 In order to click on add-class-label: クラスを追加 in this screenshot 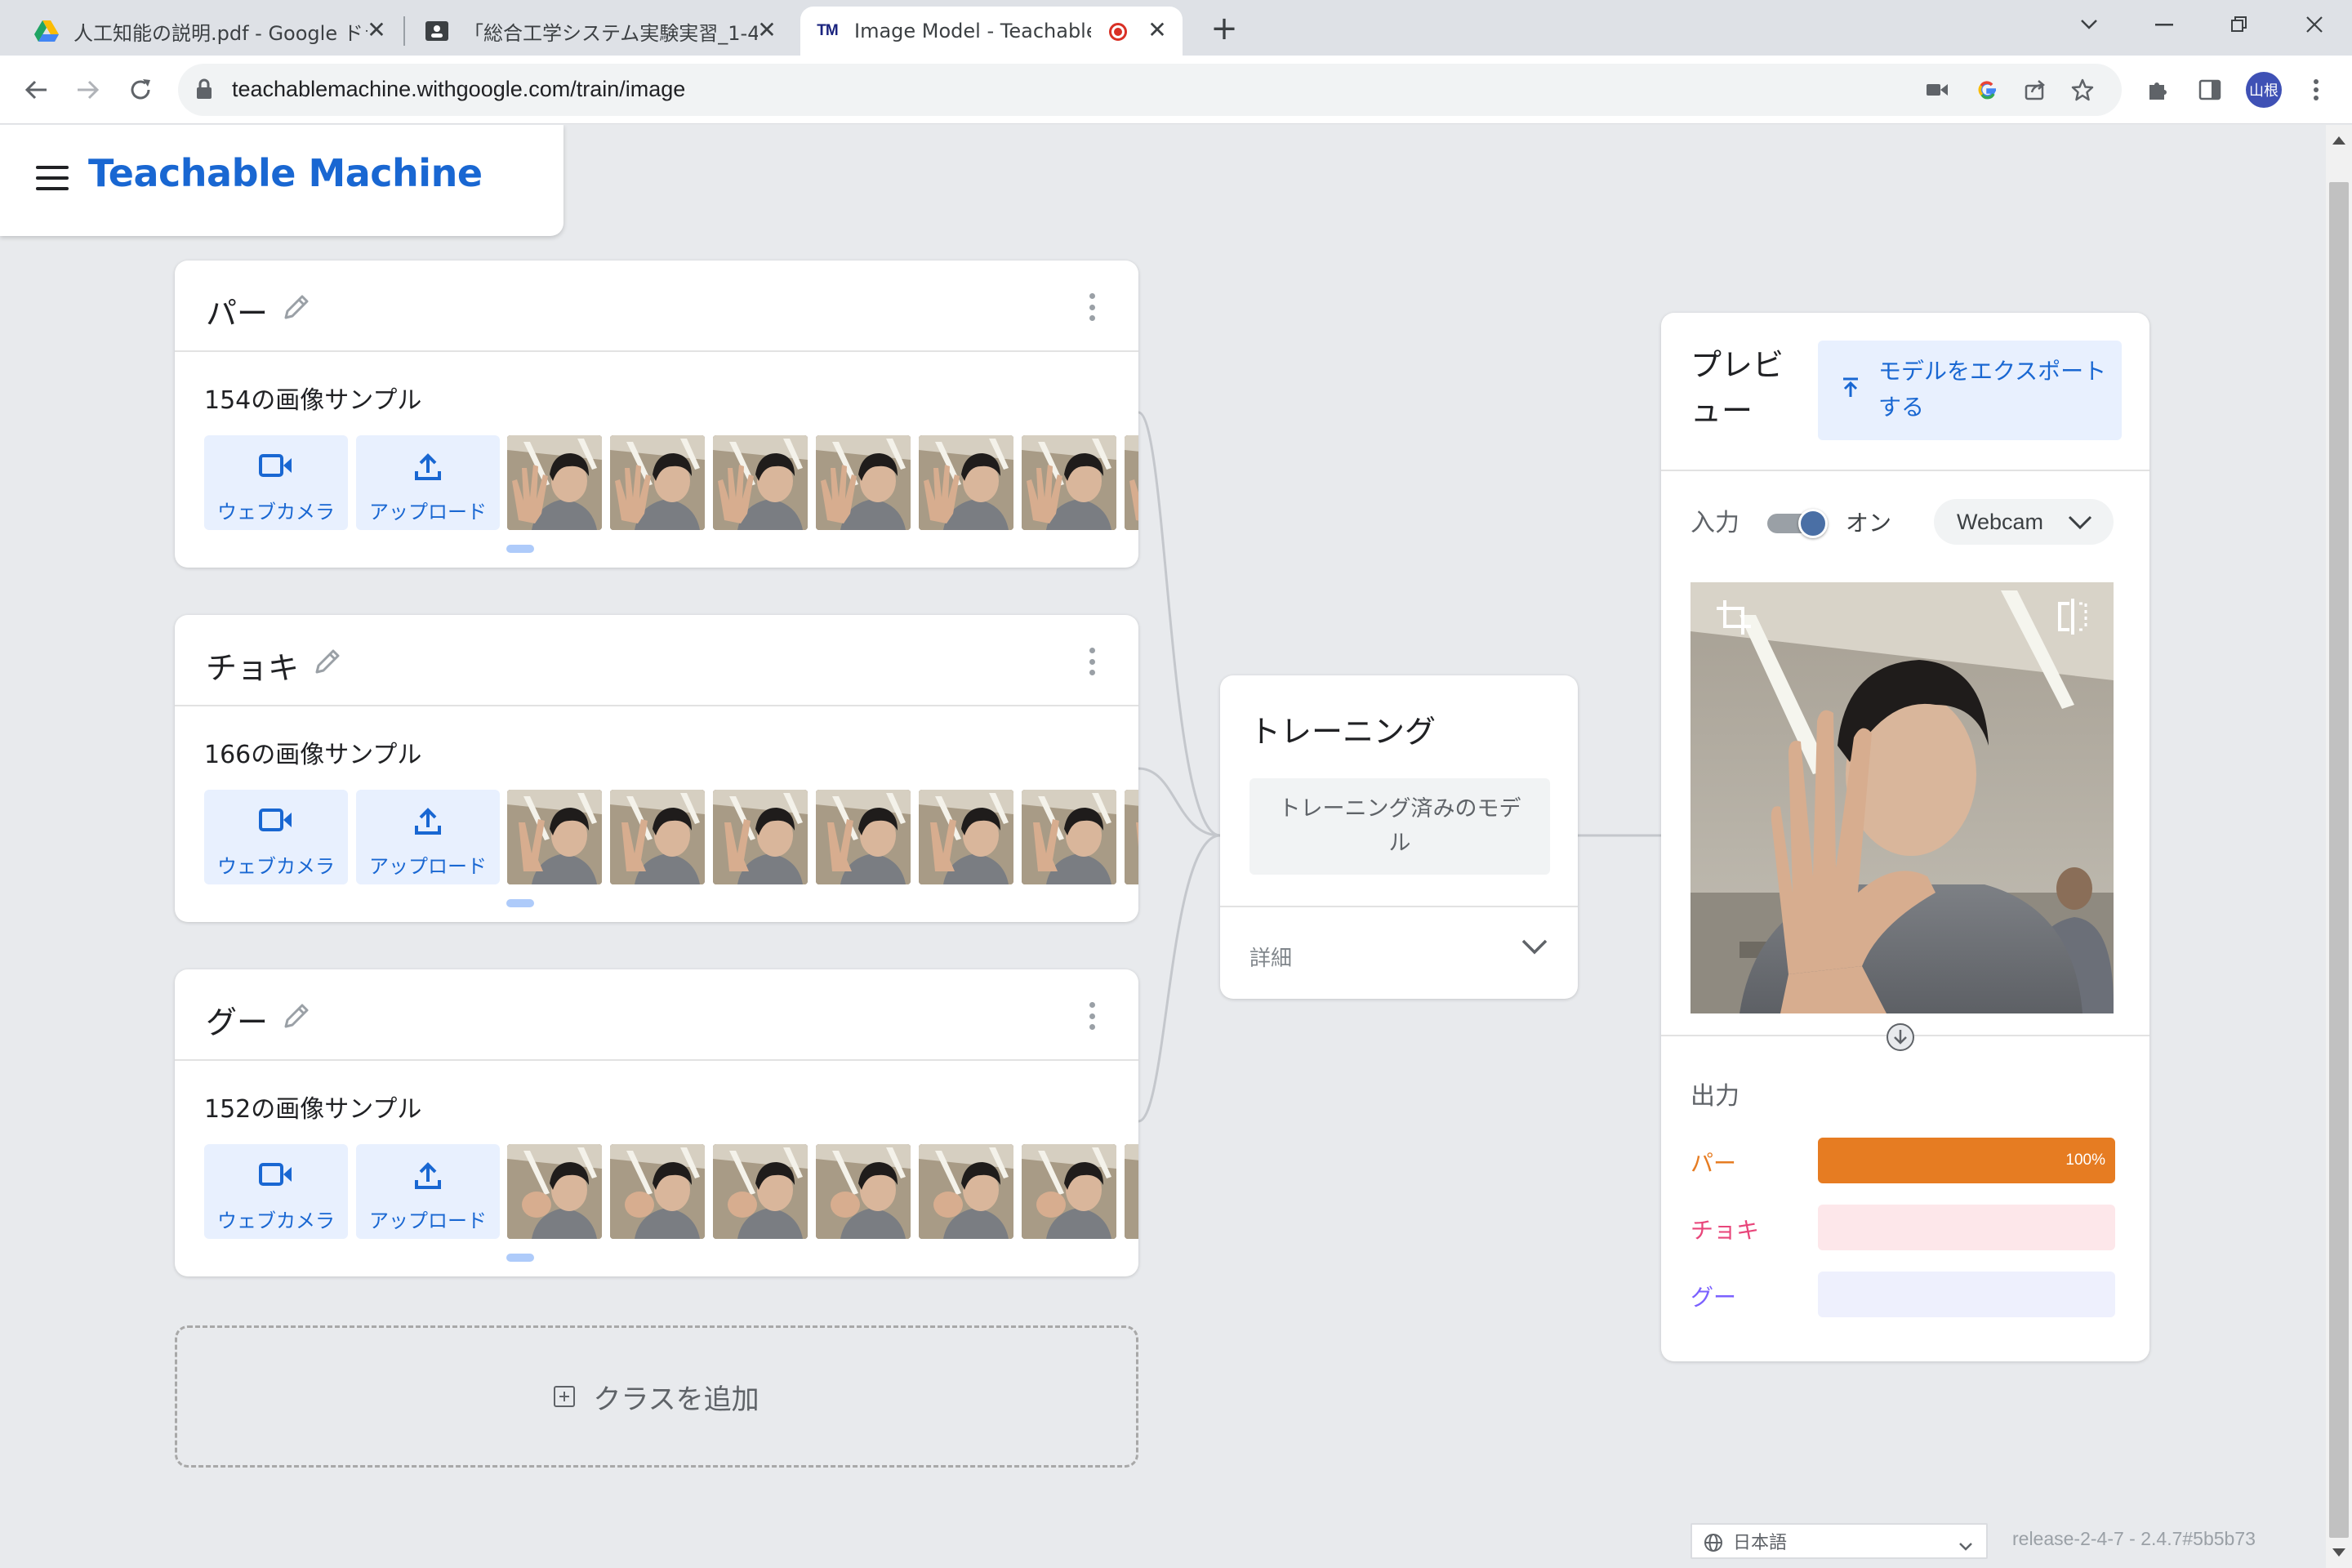, I will do `click(676, 1399)`.